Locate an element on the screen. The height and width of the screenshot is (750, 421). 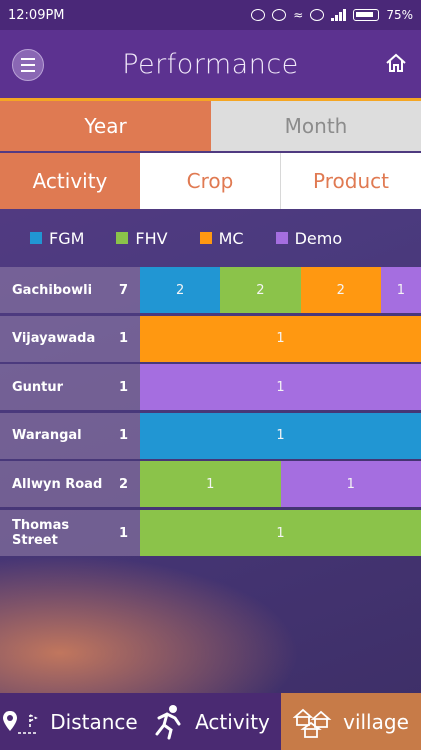
nav-village: village is located at coordinates (351, 721).